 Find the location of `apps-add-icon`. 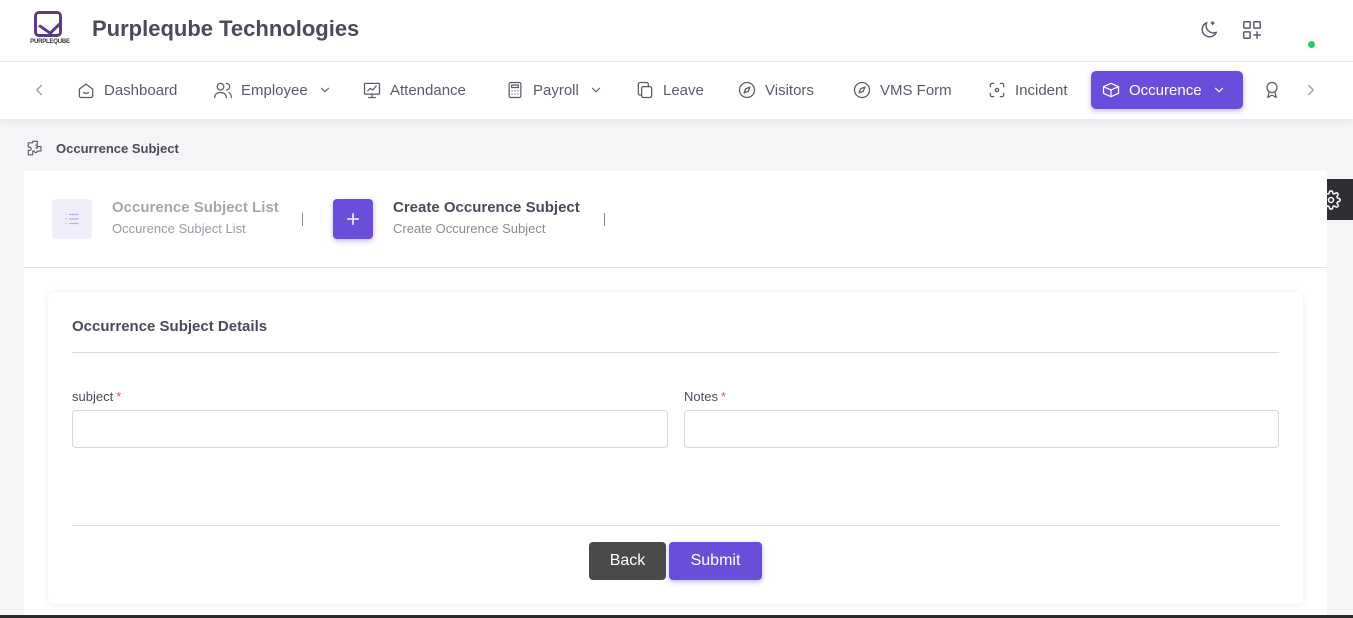

apps-add-icon is located at coordinates (1252, 30).